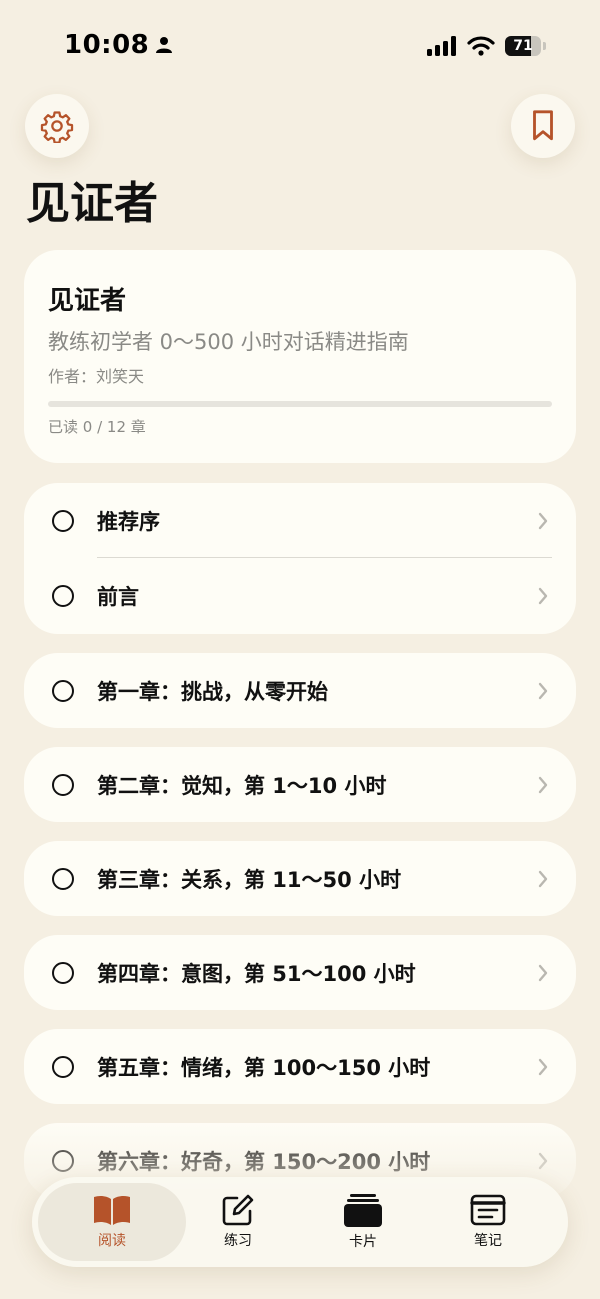 Image resolution: width=600 pixels, height=1299 pixels. I want to click on gear-icon, so click(57, 127).